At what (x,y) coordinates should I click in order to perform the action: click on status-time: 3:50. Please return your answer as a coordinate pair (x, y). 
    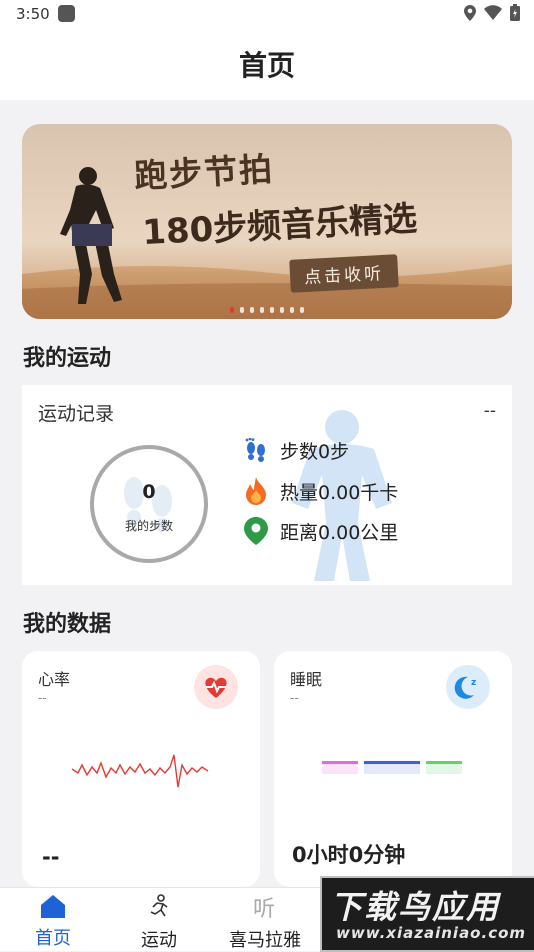
    Looking at the image, I should click on (33, 14).